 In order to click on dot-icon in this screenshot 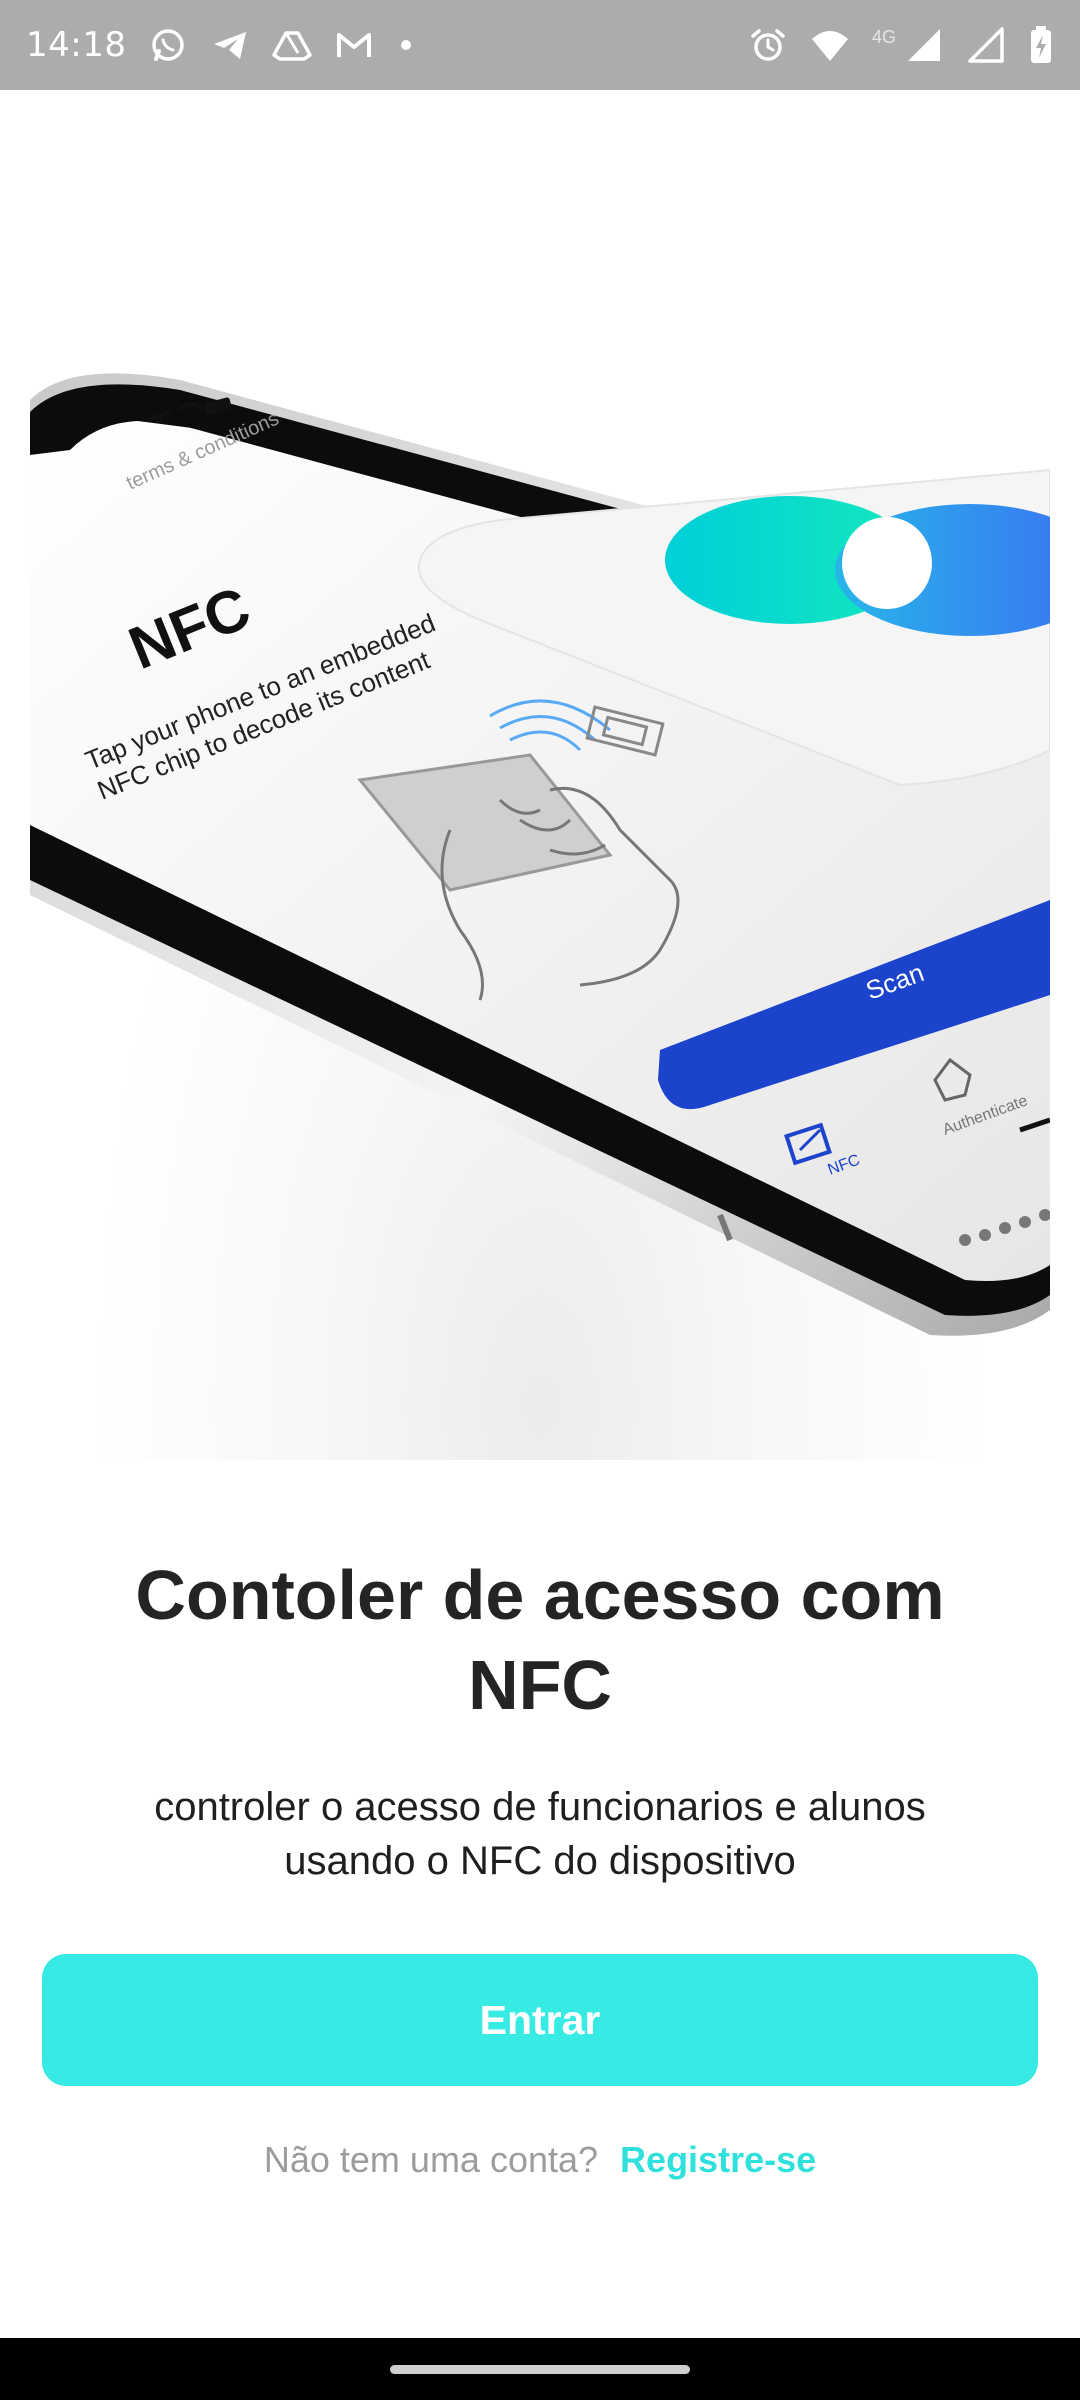, I will do `click(406, 45)`.